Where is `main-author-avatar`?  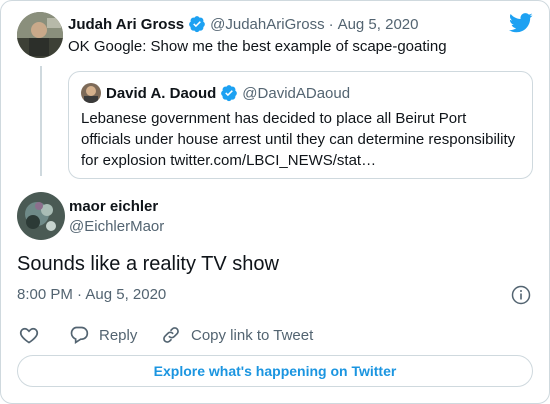
main-author-avatar is located at coordinates (41, 216).